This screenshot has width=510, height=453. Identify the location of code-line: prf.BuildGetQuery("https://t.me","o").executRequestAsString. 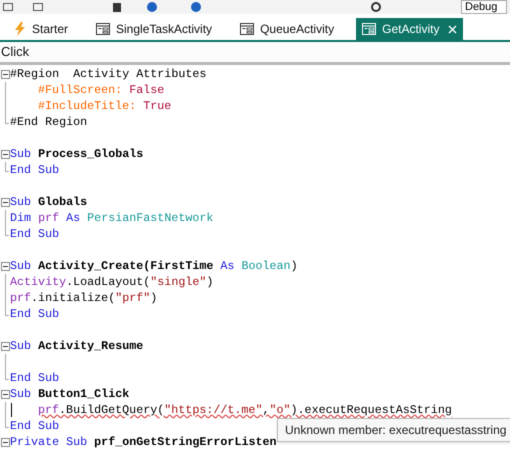
(245, 410).